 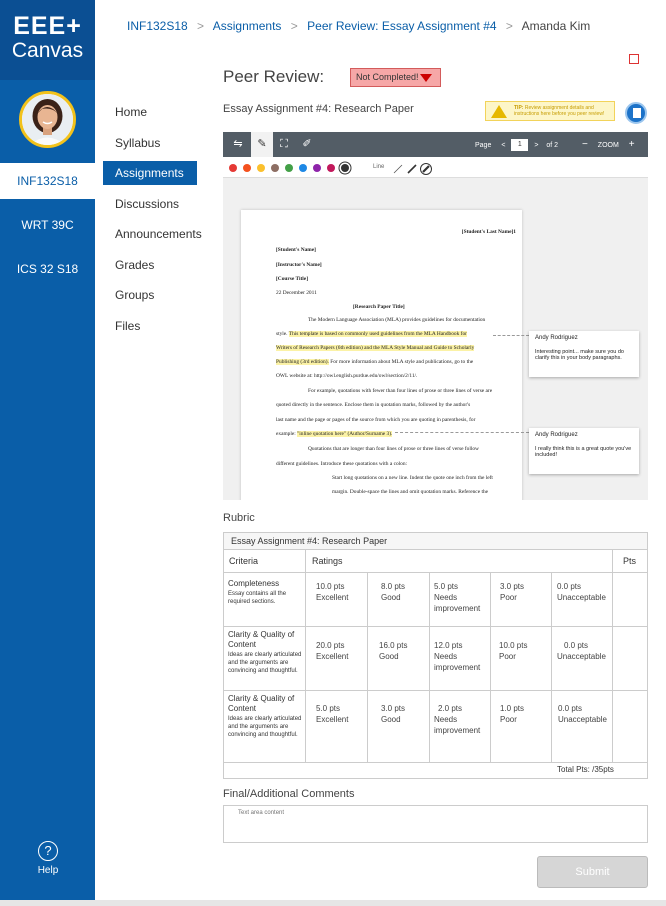 What do you see at coordinates (261, 168) in the screenshot?
I see `color-swatch-yellow` at bounding box center [261, 168].